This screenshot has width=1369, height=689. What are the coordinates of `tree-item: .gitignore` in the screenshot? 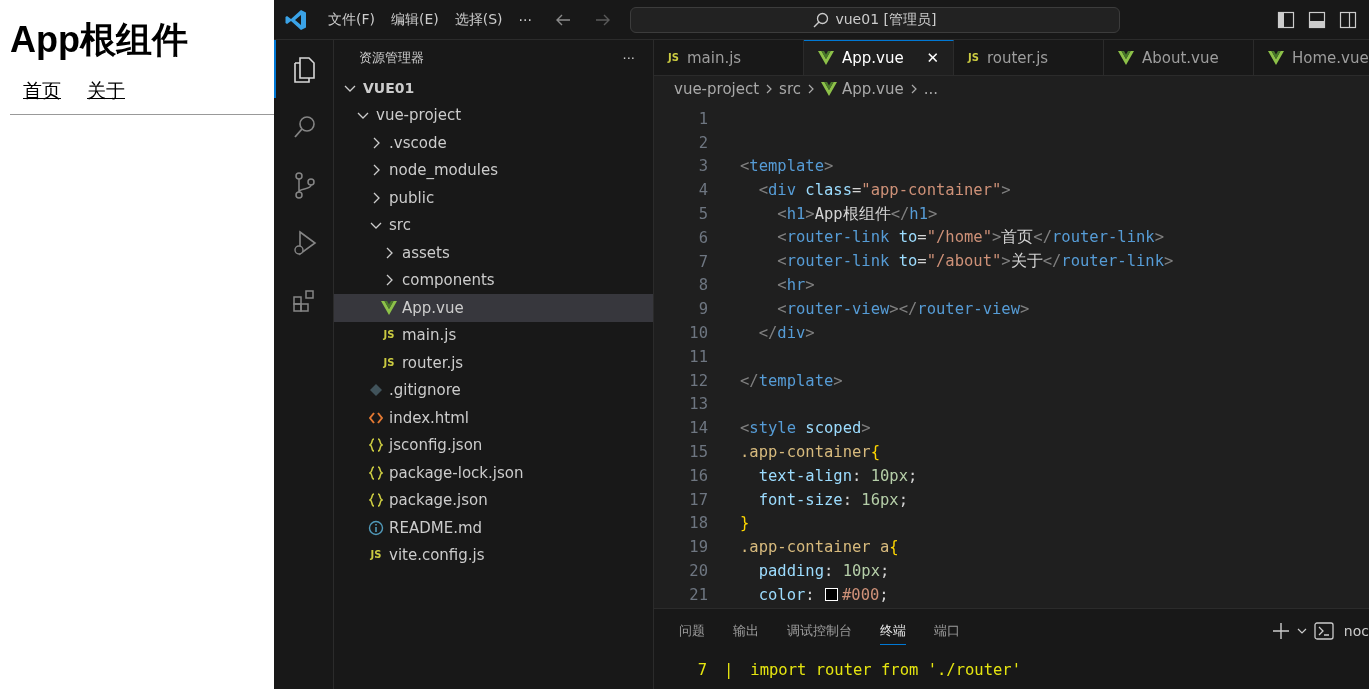 It's located at (493, 390).